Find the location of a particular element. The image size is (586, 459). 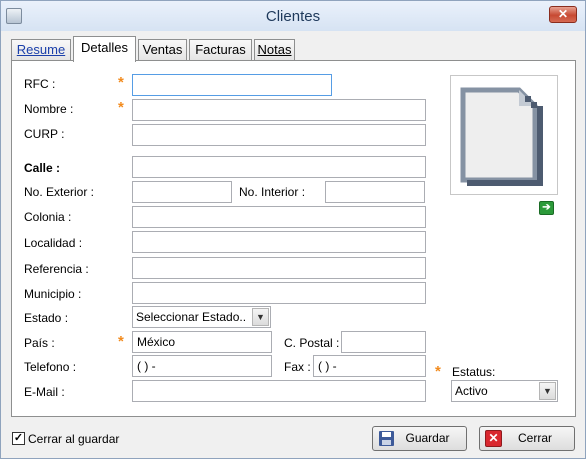

blank-document-icon is located at coordinates (501, 136).